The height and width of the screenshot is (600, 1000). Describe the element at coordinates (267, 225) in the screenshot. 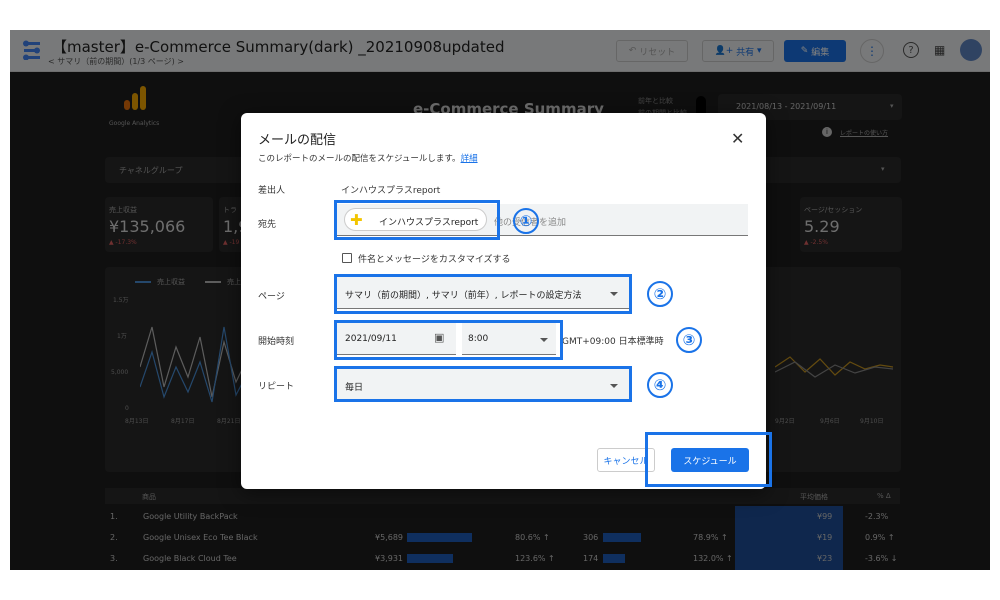

I see `recipient-label: 宛先` at that location.